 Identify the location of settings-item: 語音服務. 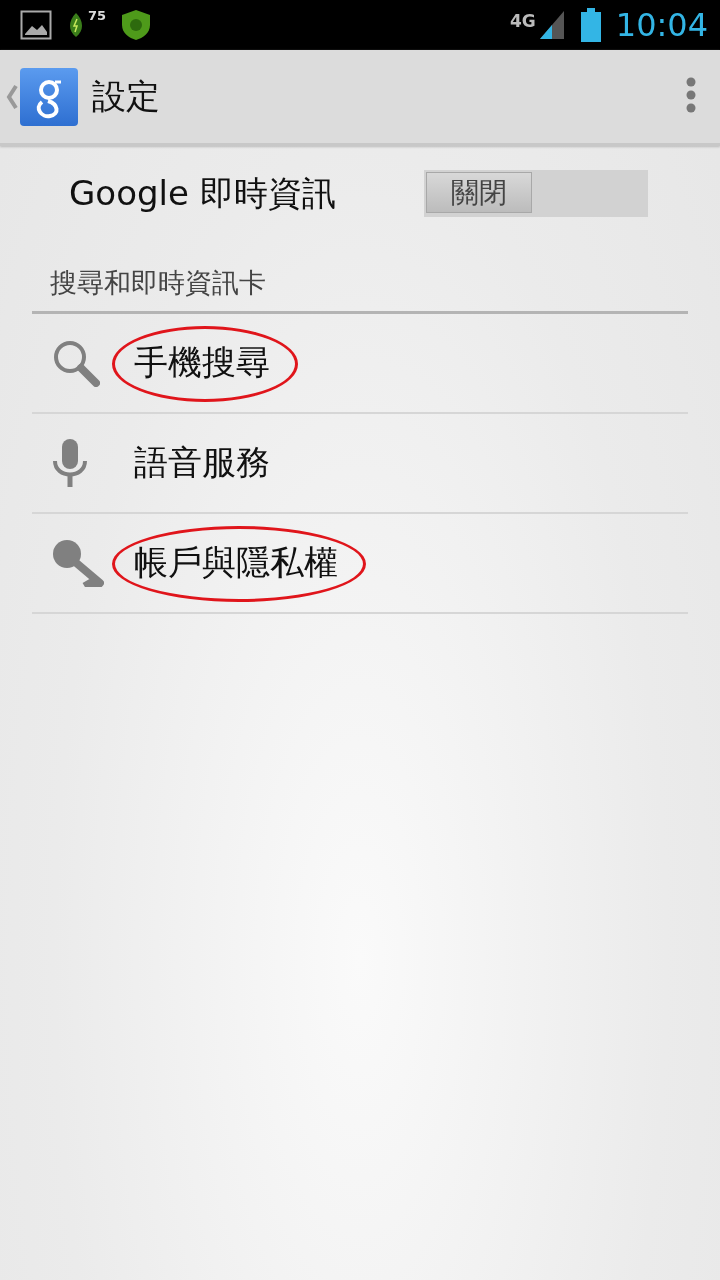
(360, 464).